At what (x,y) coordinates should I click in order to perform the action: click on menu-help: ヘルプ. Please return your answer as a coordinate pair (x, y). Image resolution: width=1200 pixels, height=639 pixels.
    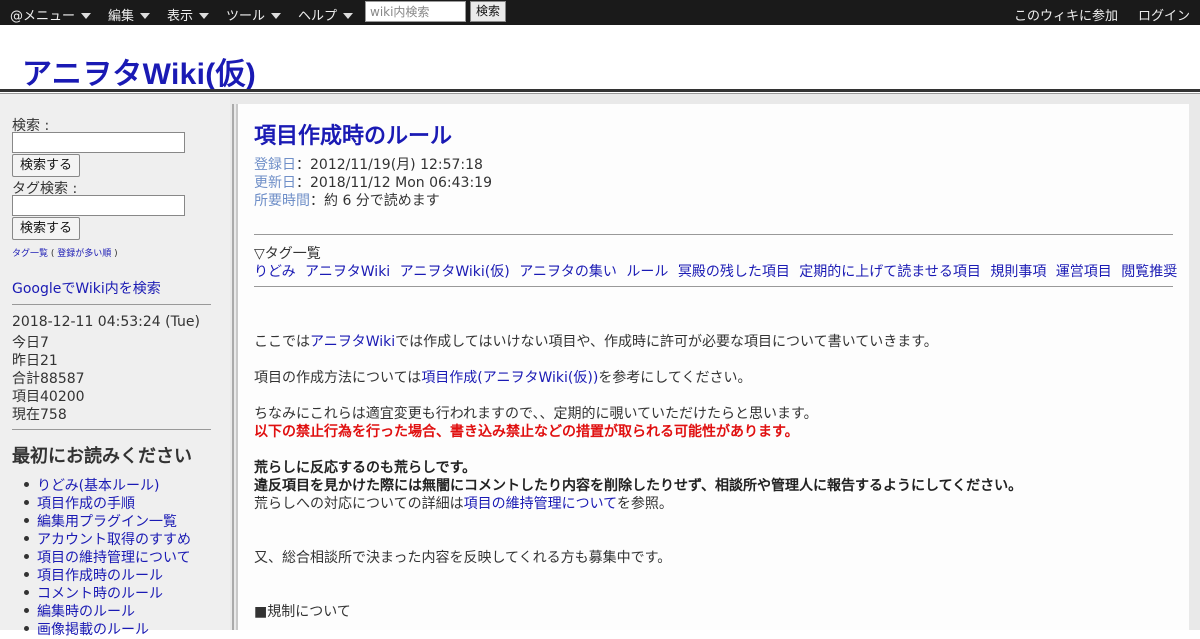
    Looking at the image, I should click on (326, 14).